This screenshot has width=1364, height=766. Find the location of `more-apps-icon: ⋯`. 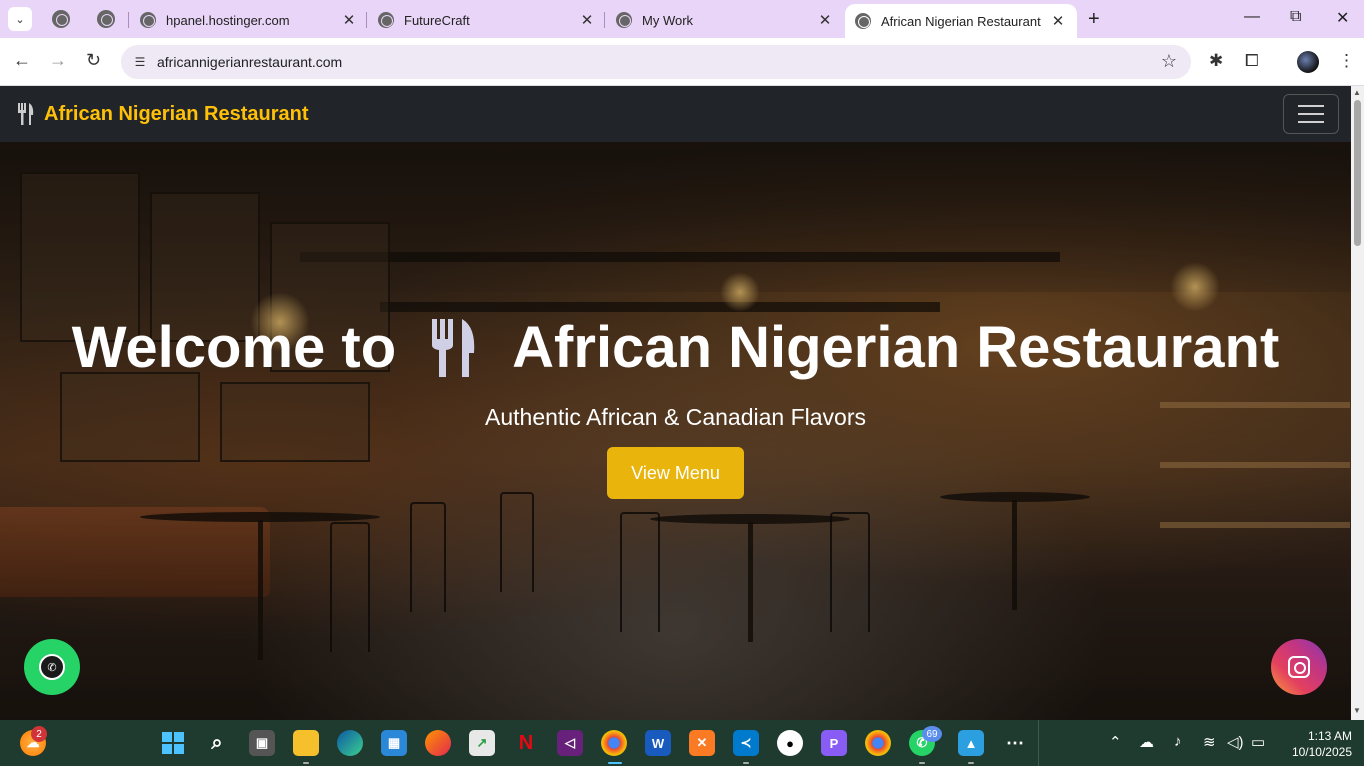

more-apps-icon: ⋯ is located at coordinates (1015, 743).